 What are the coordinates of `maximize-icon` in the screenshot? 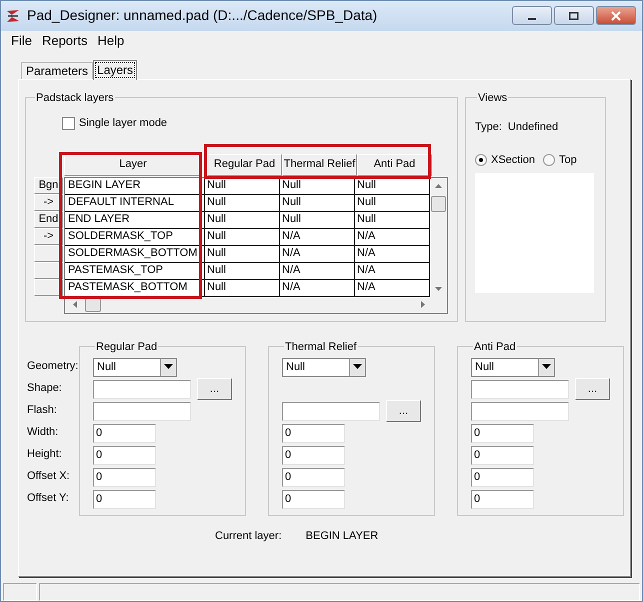 It's located at (574, 16).